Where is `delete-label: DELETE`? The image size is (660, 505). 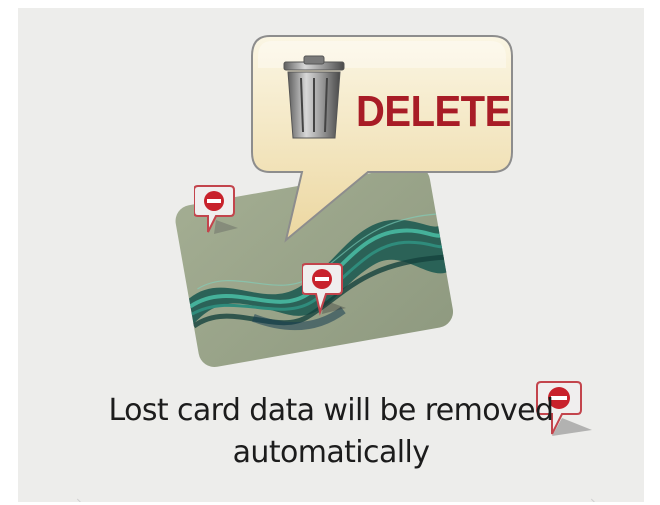 delete-label: DELETE is located at coordinates (433, 112).